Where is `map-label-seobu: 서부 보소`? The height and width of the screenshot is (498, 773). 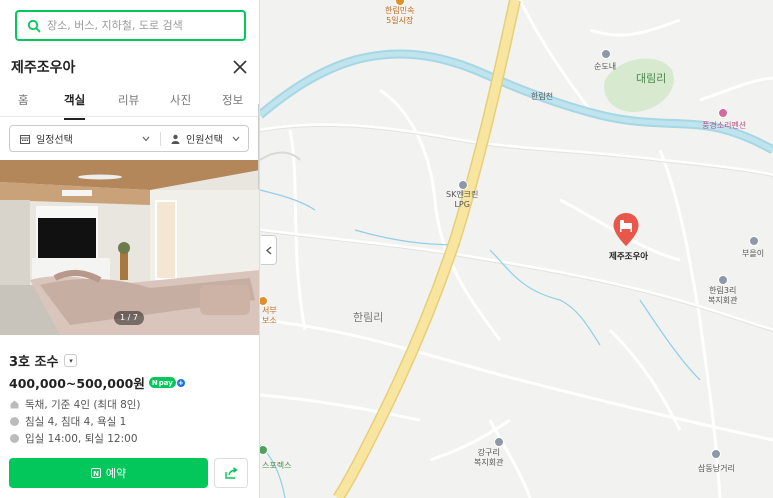 map-label-seobu: 서부 보소 is located at coordinates (269, 316).